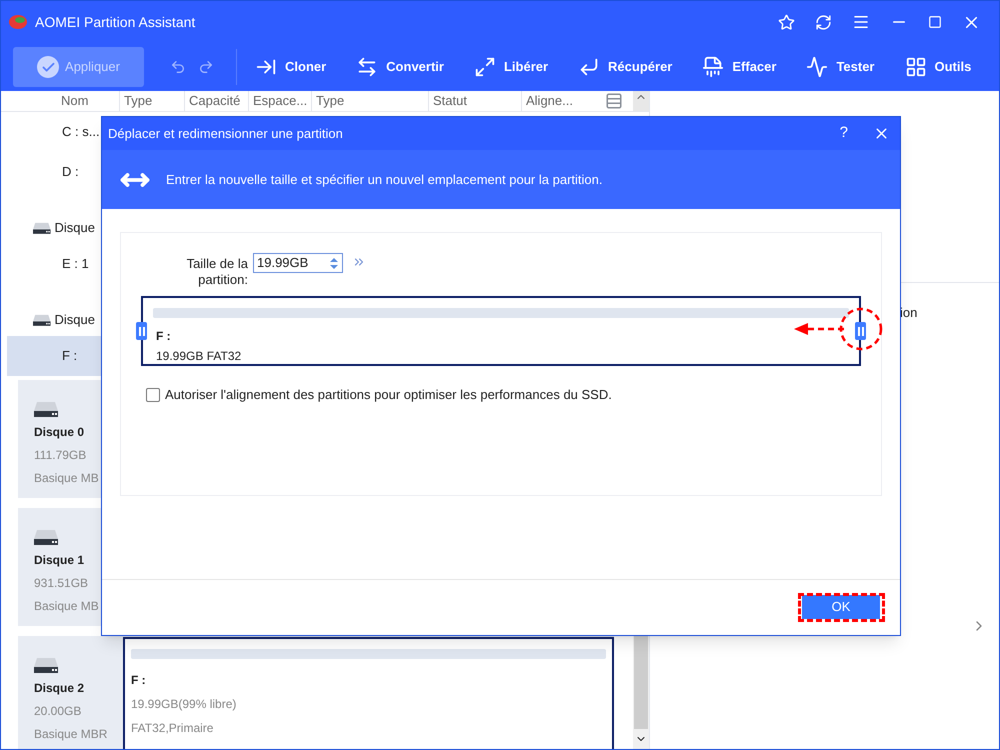  I want to click on app-logo-icon, so click(18, 22).